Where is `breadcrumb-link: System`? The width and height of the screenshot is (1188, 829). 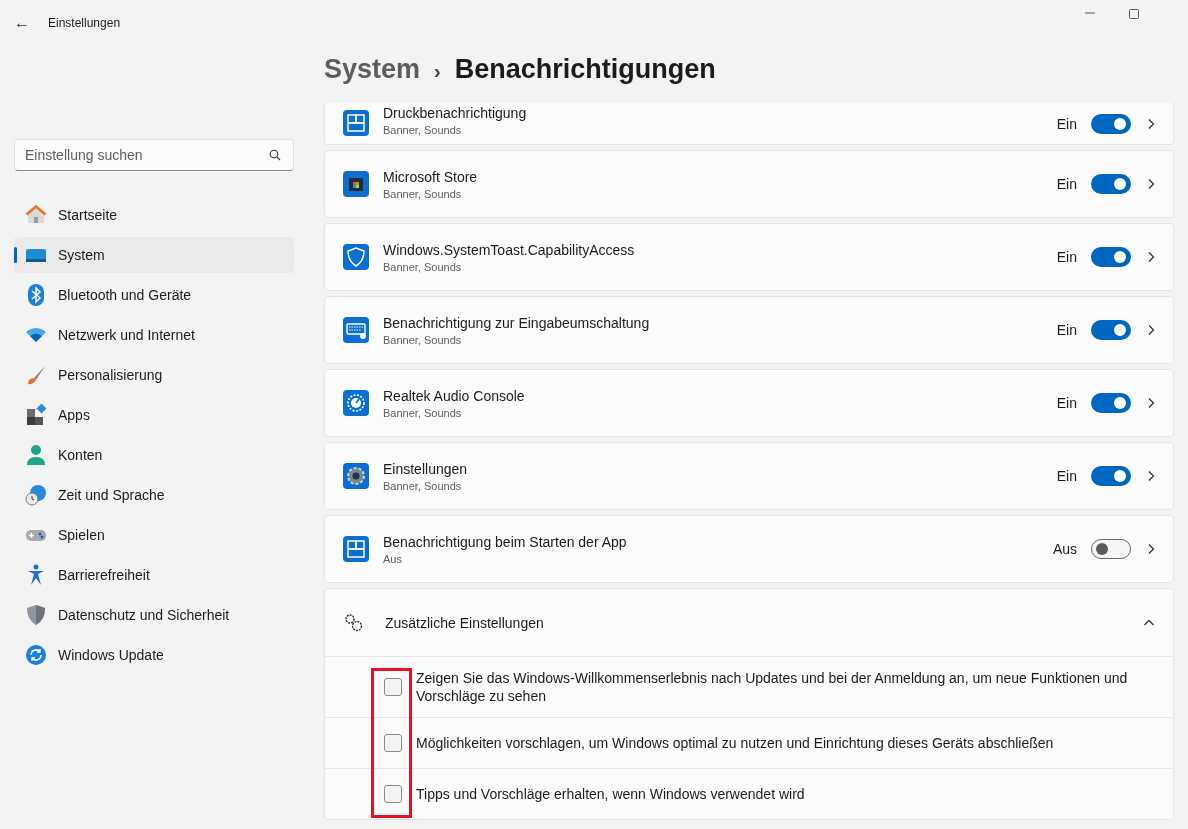
breadcrumb-link: System is located at coordinates (372, 69).